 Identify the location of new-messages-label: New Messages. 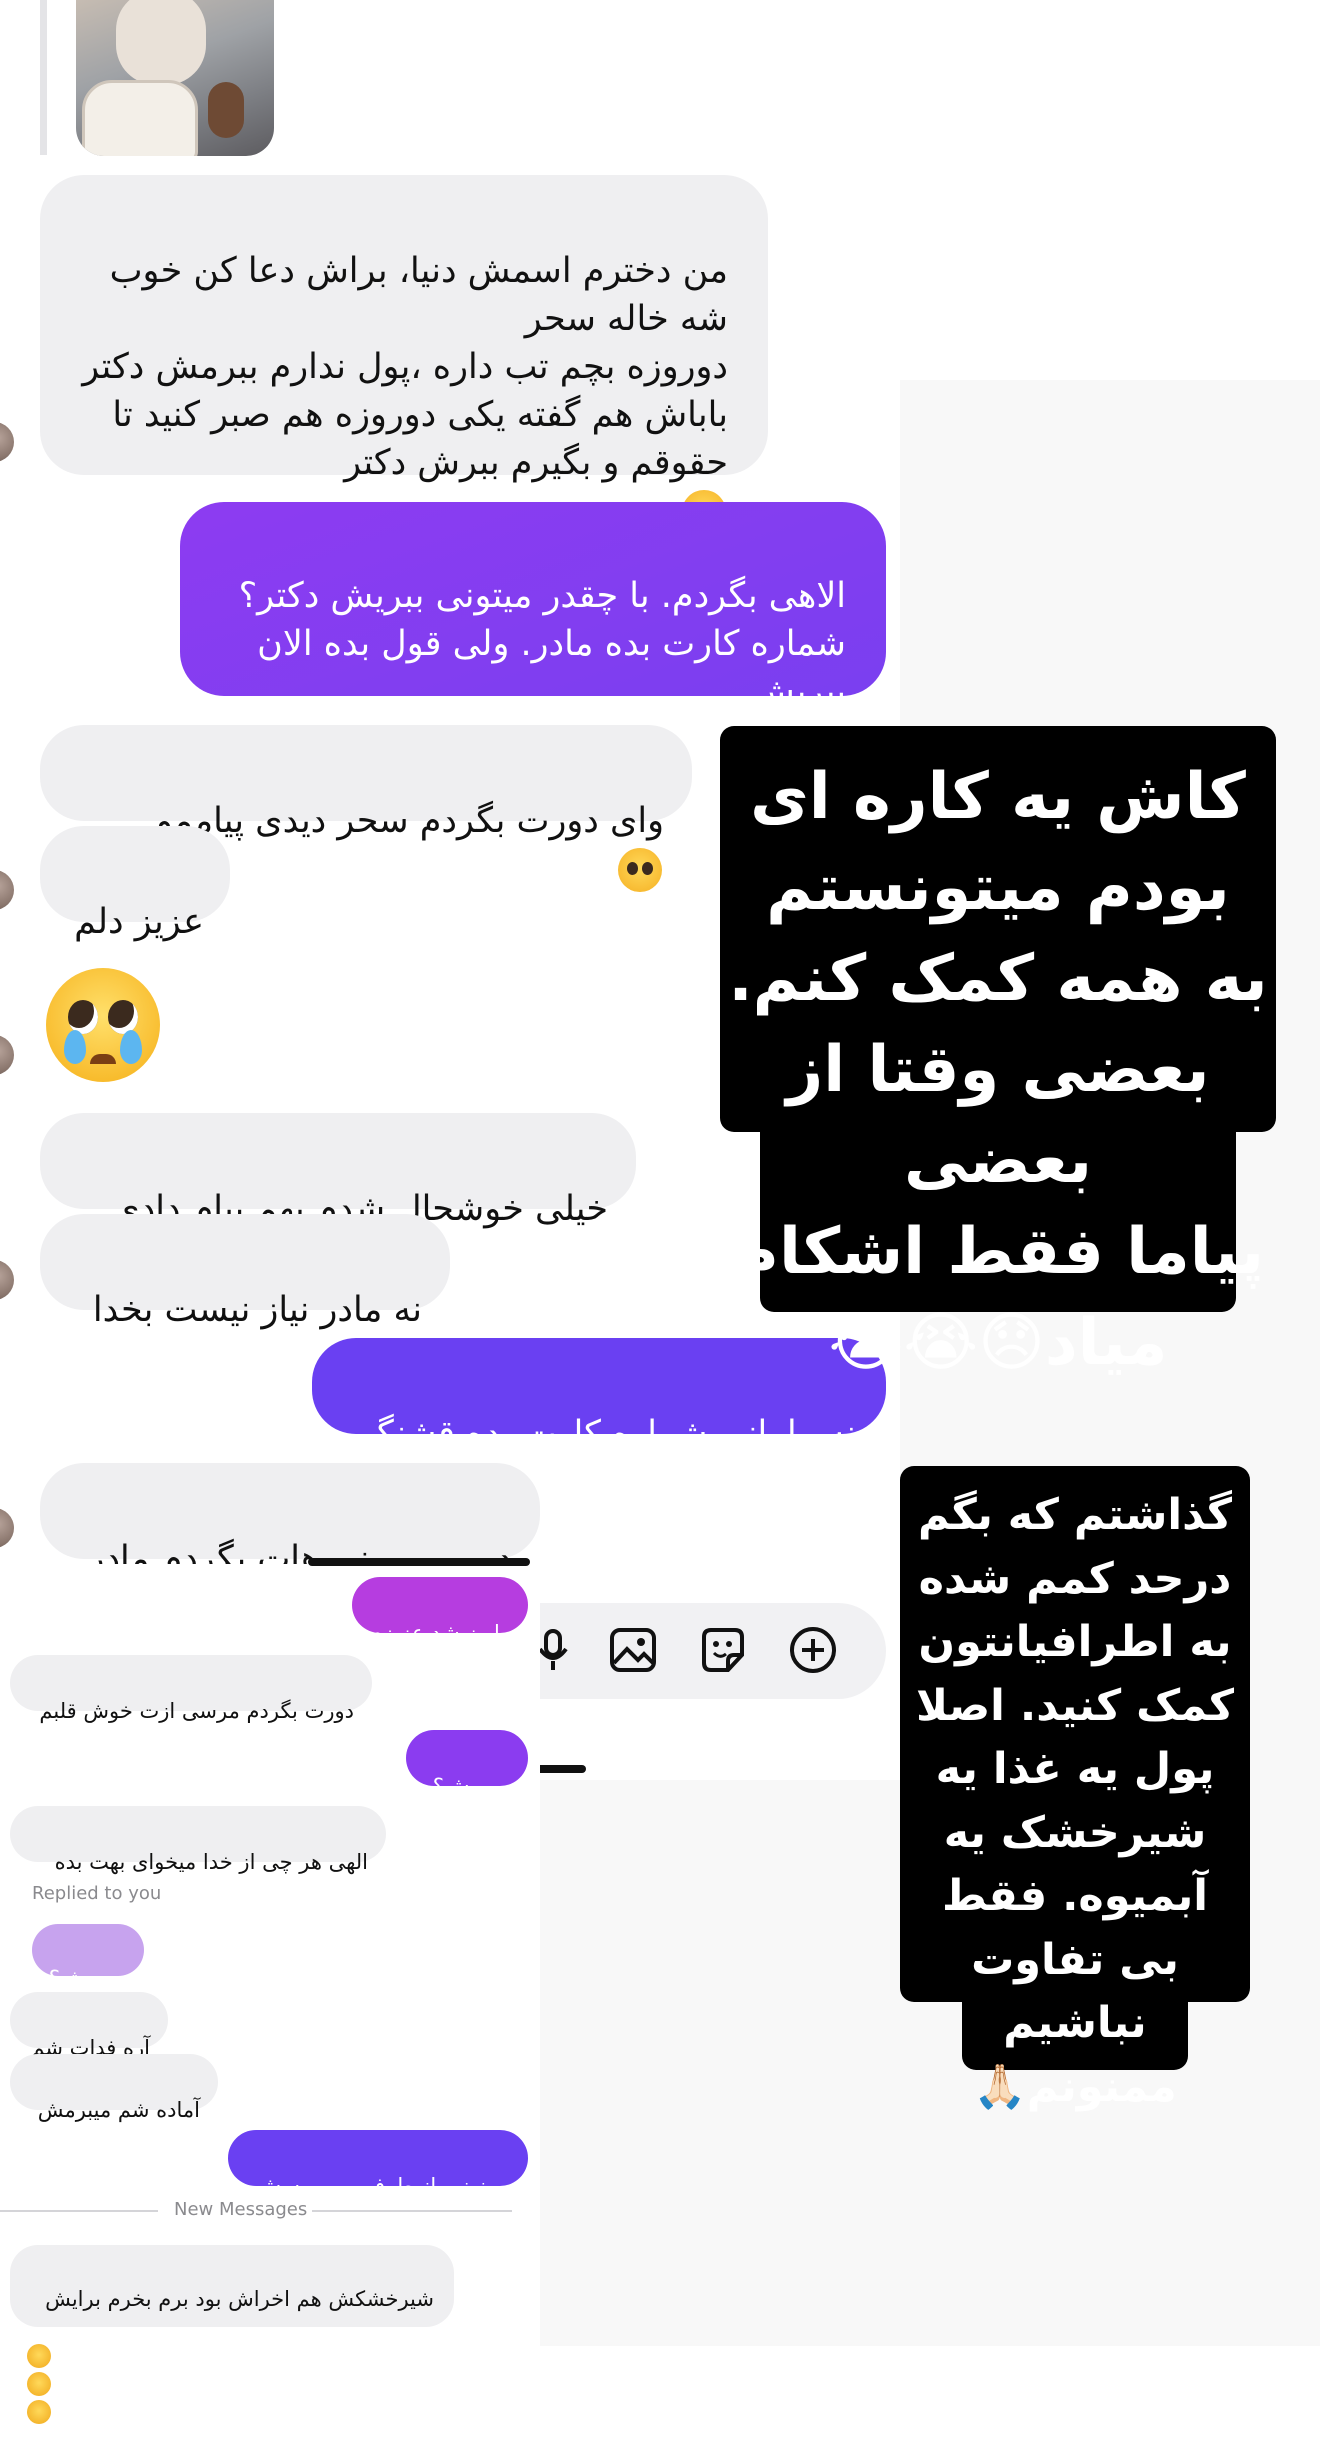
(241, 2209).